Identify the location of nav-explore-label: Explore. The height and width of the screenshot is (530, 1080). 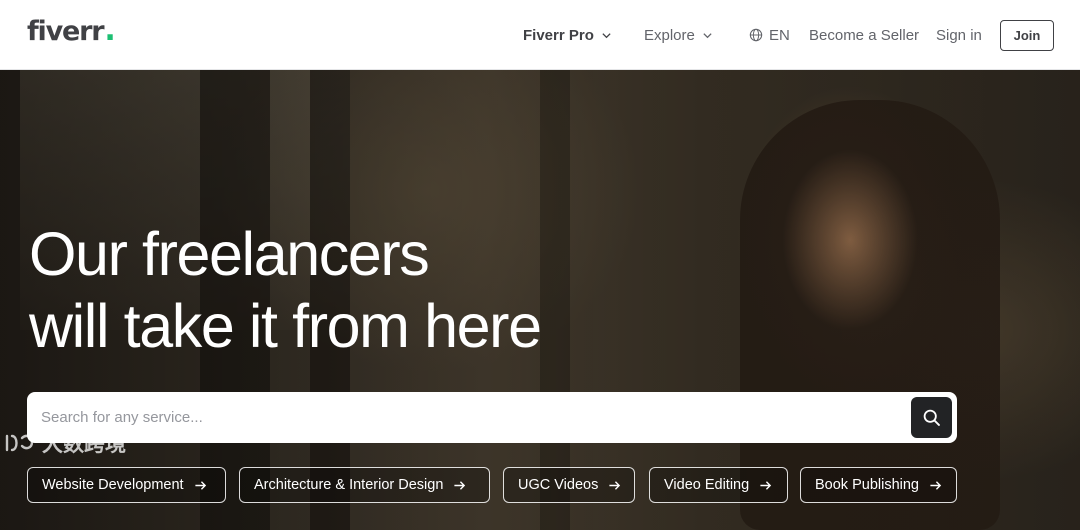
(669, 35).